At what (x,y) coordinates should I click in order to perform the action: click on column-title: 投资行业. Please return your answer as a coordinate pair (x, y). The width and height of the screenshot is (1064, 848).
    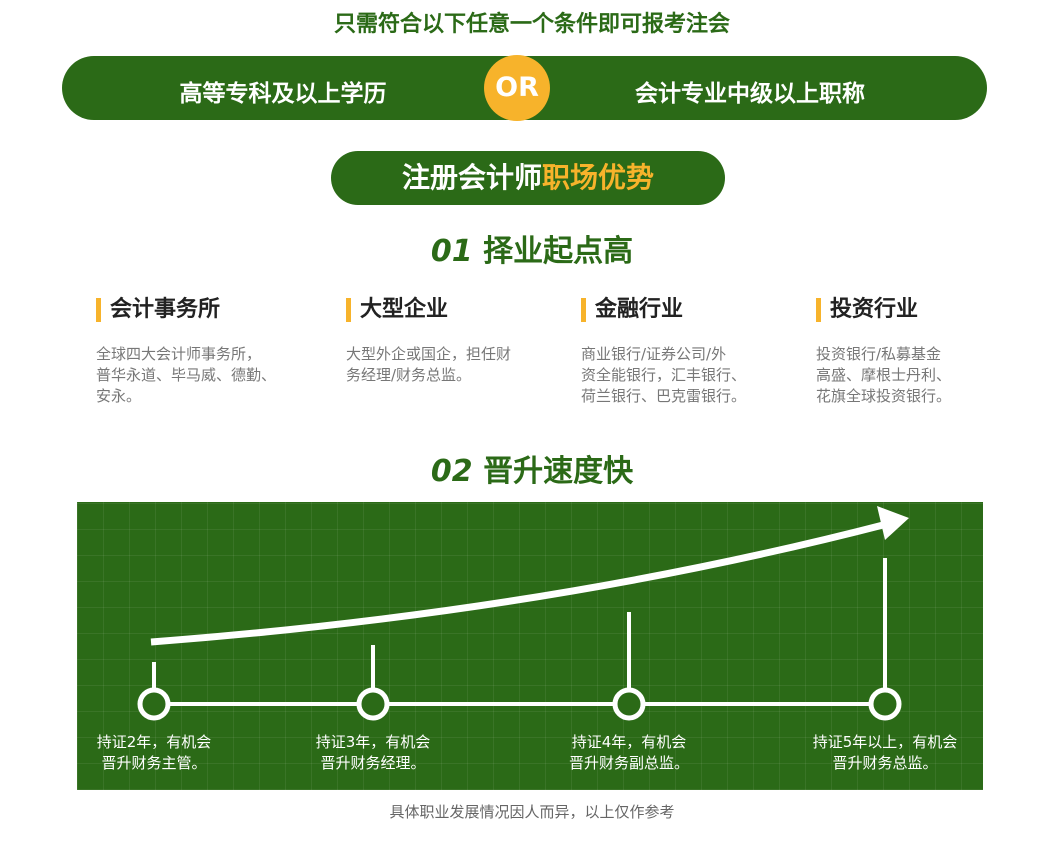
    Looking at the image, I should click on (874, 309).